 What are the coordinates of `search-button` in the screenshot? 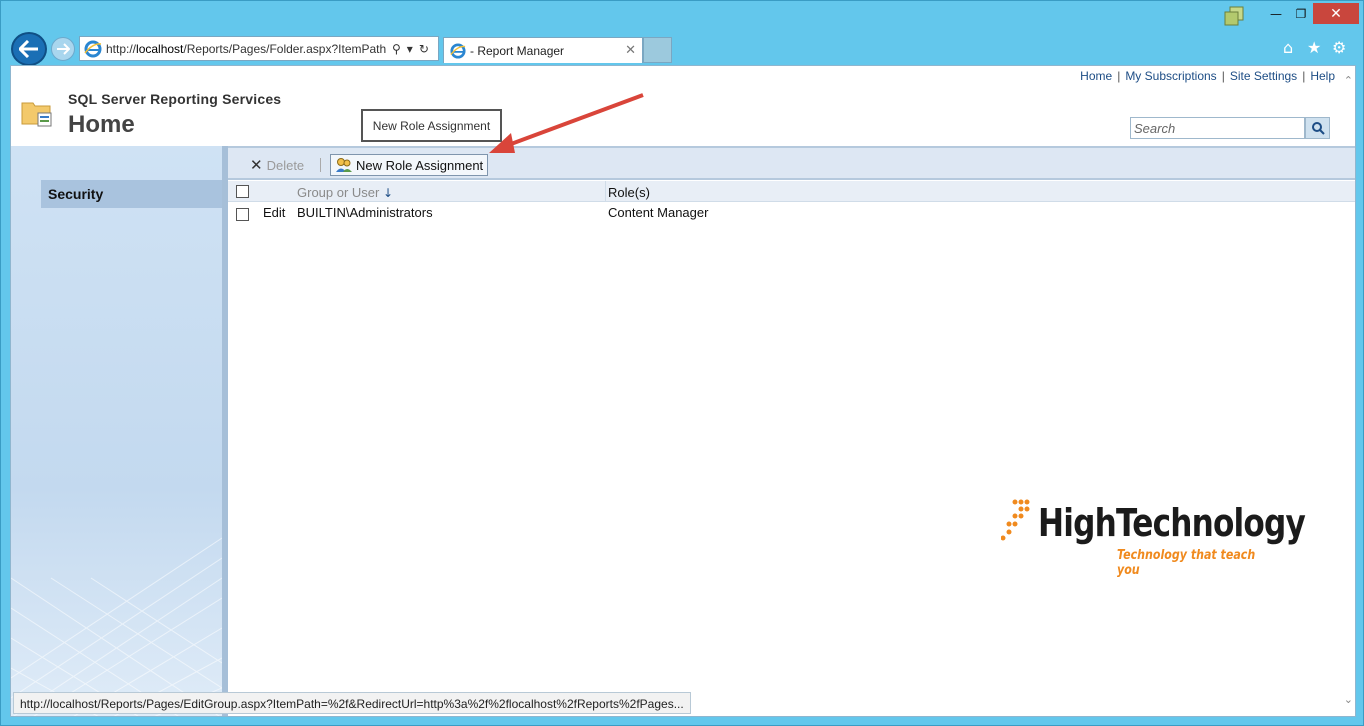 It's located at (1317, 128).